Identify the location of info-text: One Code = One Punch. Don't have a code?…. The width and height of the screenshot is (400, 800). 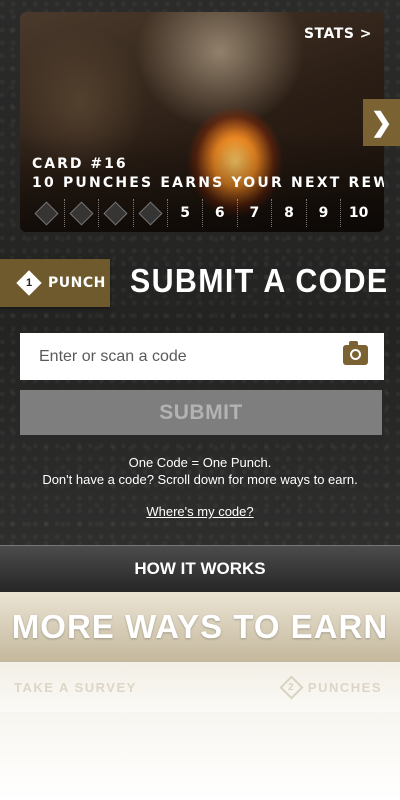
(200, 471).